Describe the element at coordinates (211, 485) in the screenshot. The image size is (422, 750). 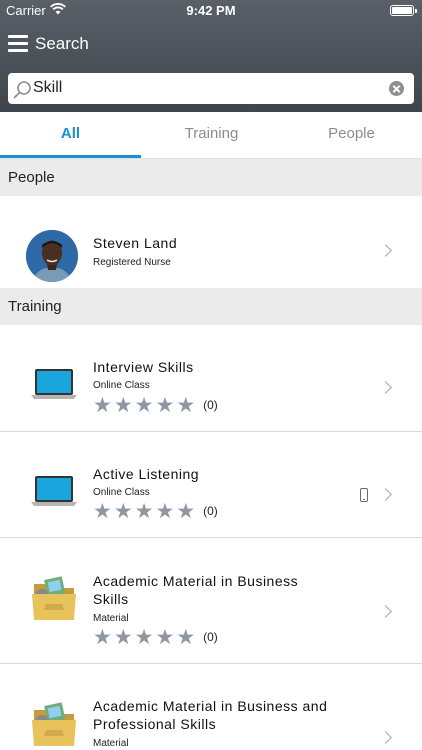
I see `training-row: Active Listening Online Class ★ ★ ★ ★ ★ (0)` at that location.